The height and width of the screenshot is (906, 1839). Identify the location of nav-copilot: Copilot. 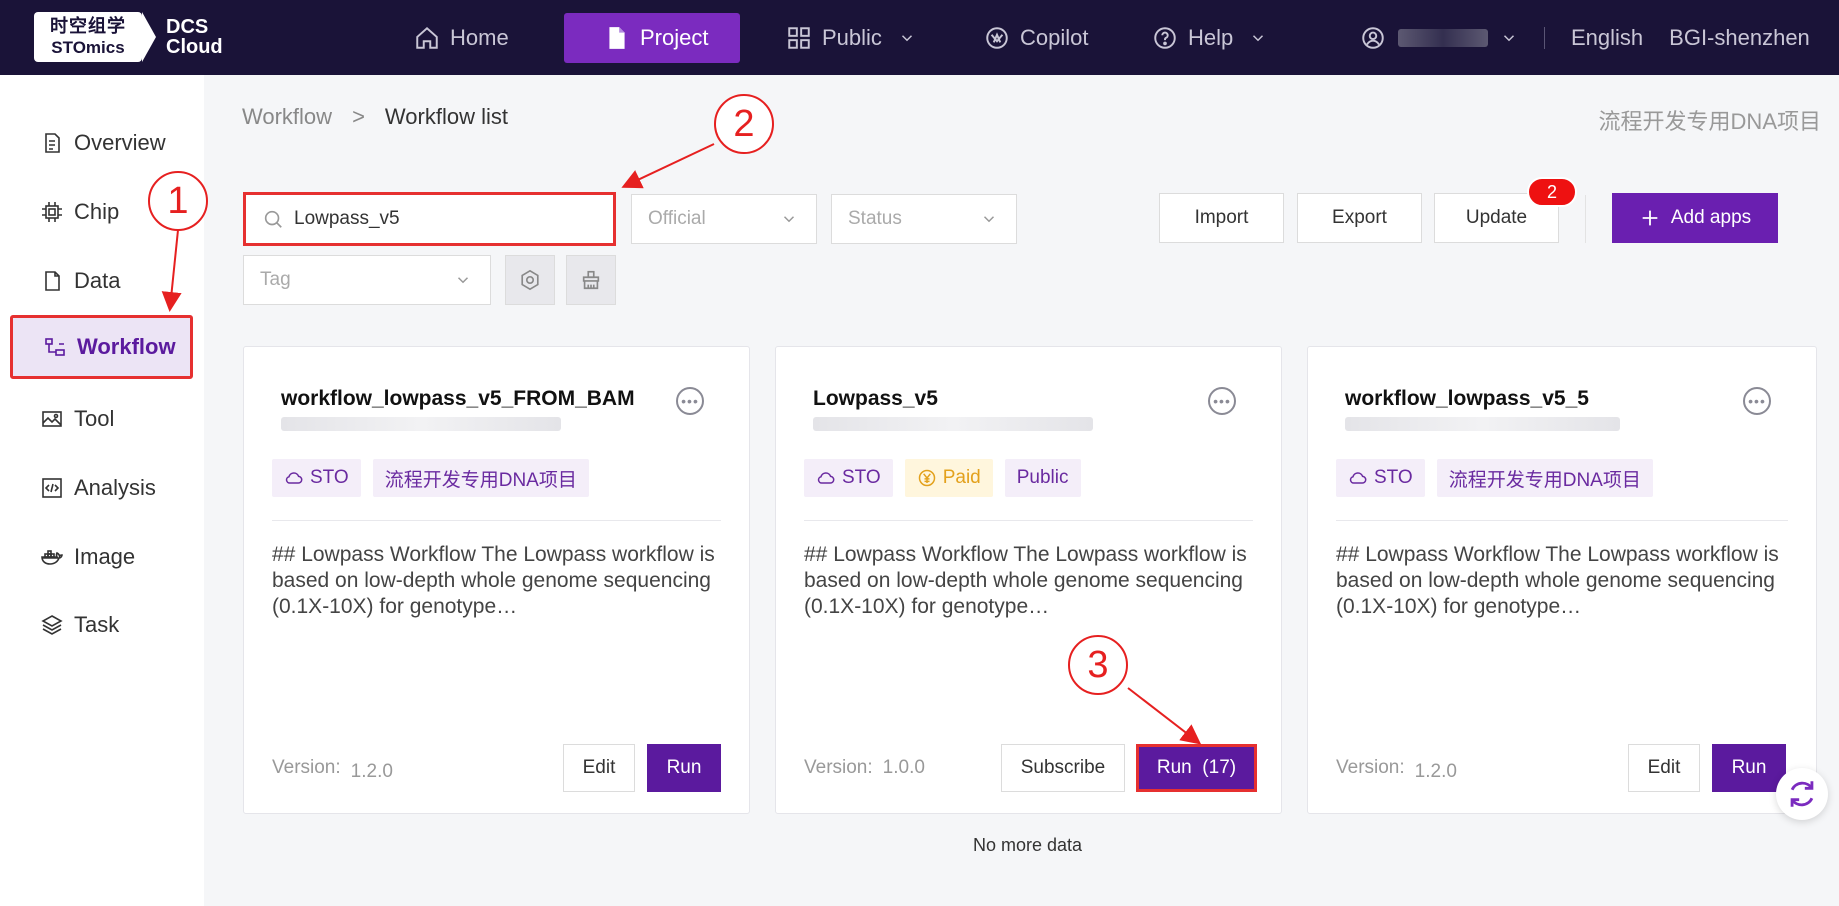
(1036, 38).